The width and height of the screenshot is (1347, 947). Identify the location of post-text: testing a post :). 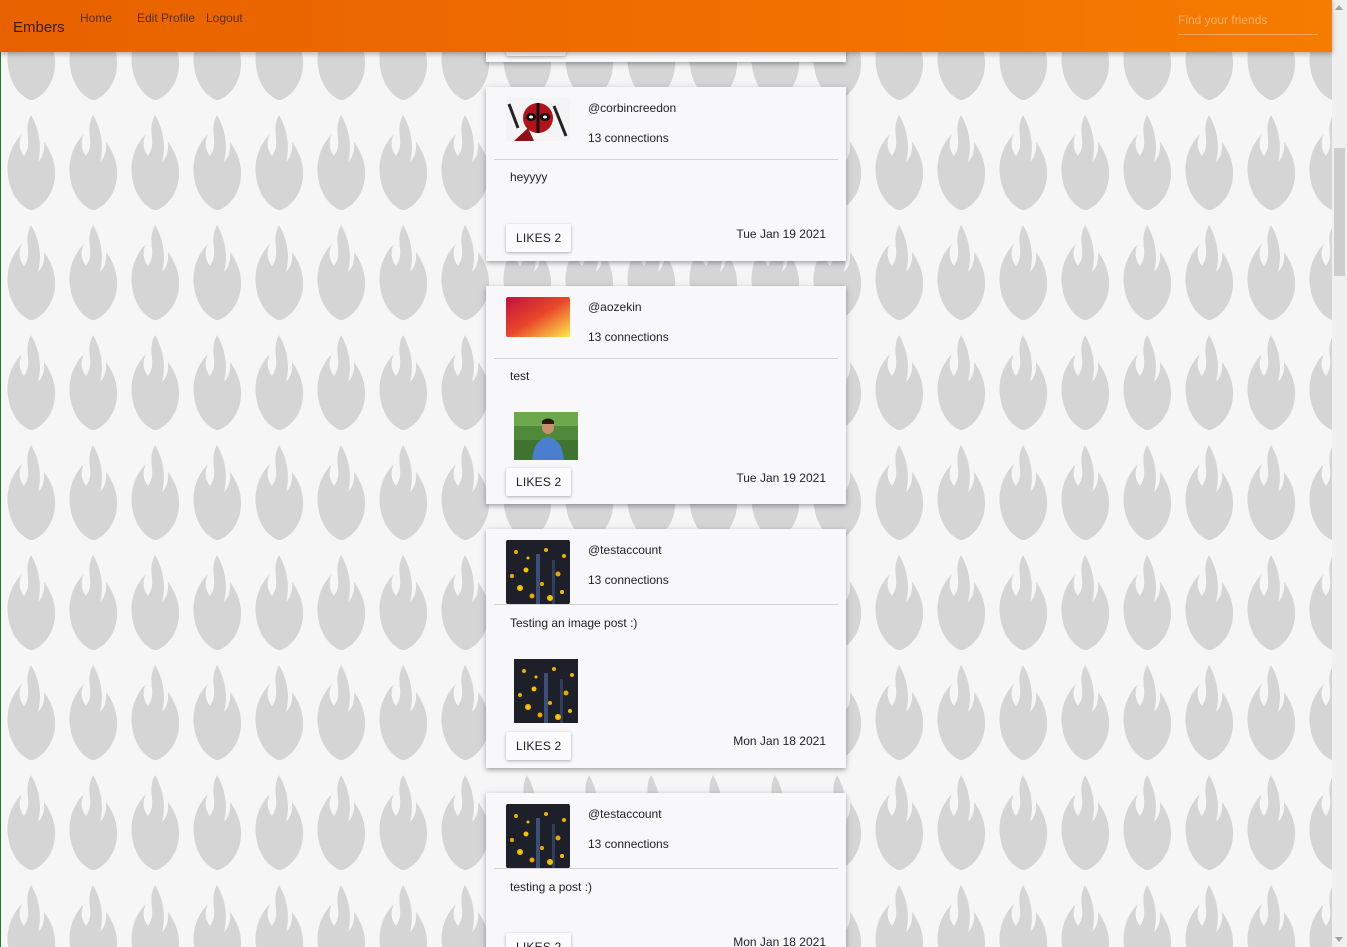
(551, 887).